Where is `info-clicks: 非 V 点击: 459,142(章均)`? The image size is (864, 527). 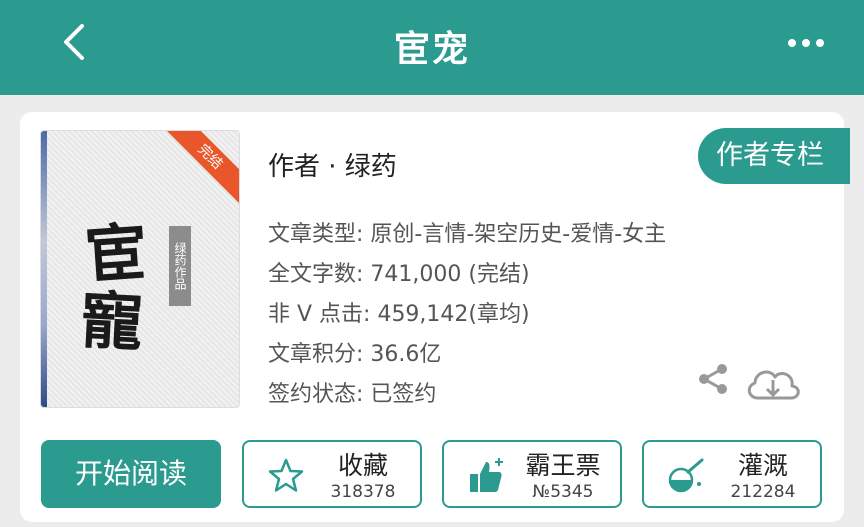 info-clicks: 非 V 点击: 459,142(章均) is located at coordinates (399, 314).